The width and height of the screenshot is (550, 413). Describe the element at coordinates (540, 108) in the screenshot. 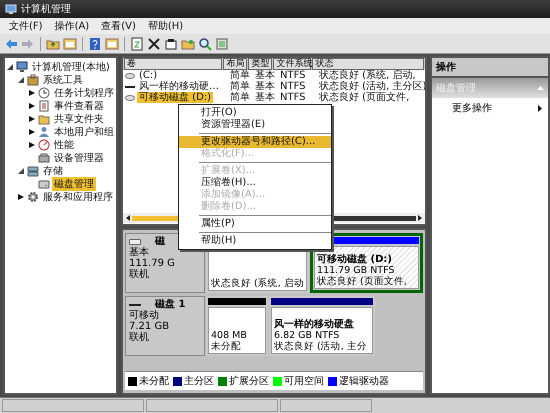

I see `submenu-caret-icon` at that location.